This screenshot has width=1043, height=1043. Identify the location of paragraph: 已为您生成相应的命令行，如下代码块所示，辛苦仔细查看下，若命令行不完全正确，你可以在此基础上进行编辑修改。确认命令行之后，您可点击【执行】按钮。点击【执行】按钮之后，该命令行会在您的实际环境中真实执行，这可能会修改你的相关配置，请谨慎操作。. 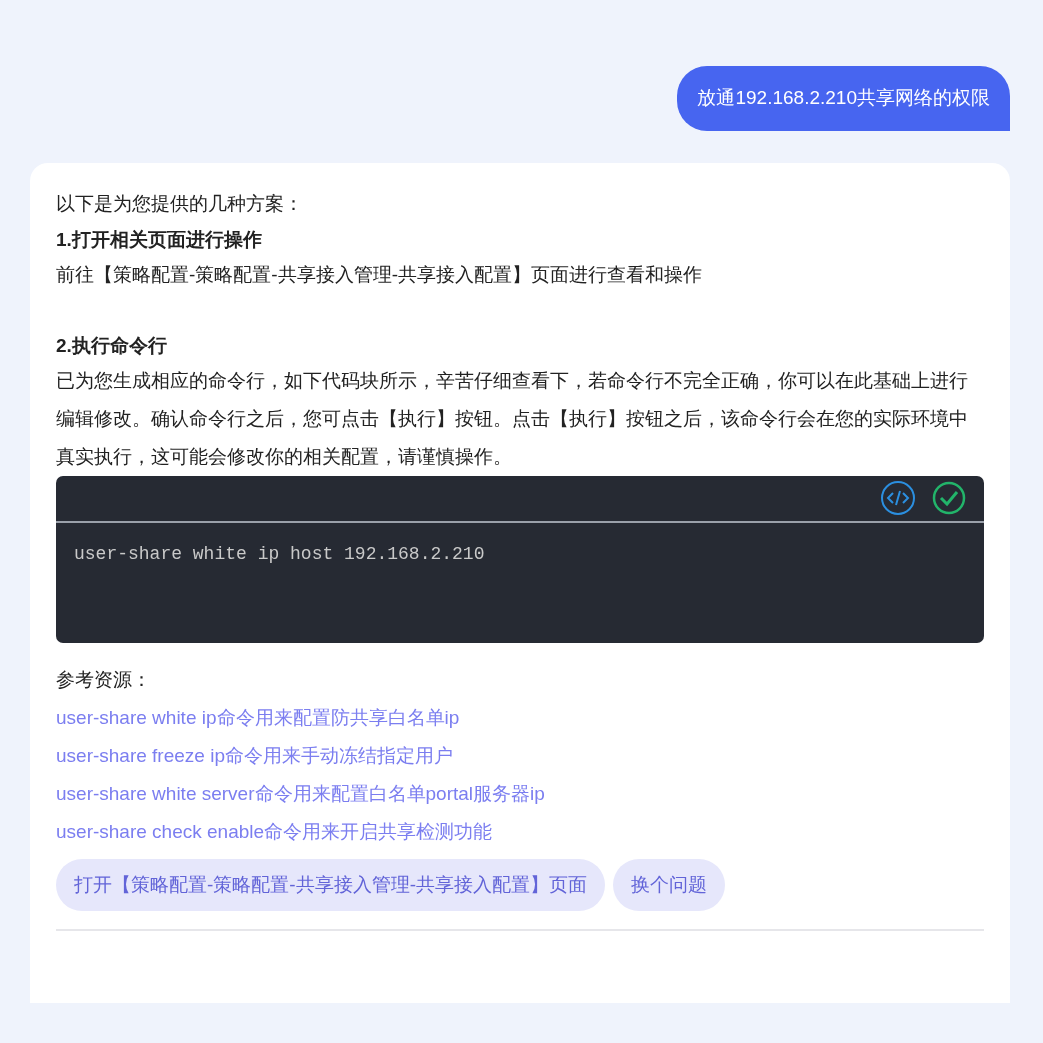
(512, 418).